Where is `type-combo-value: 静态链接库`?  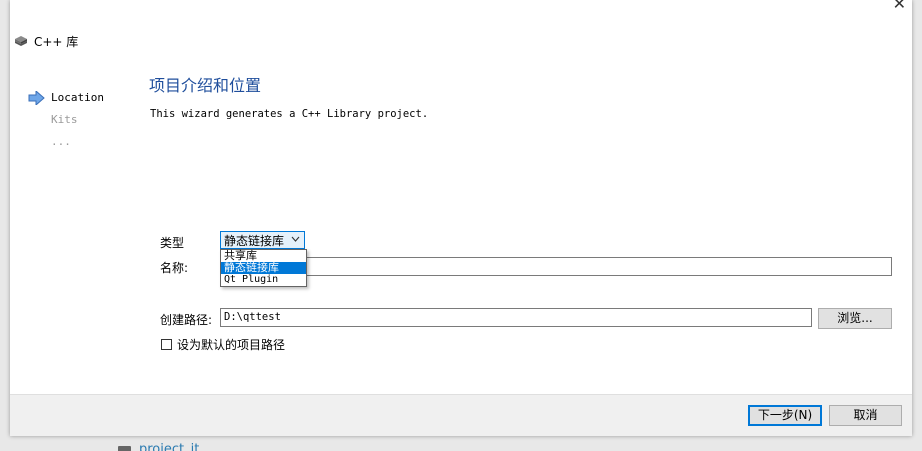 type-combo-value: 静态链接库 is located at coordinates (254, 240).